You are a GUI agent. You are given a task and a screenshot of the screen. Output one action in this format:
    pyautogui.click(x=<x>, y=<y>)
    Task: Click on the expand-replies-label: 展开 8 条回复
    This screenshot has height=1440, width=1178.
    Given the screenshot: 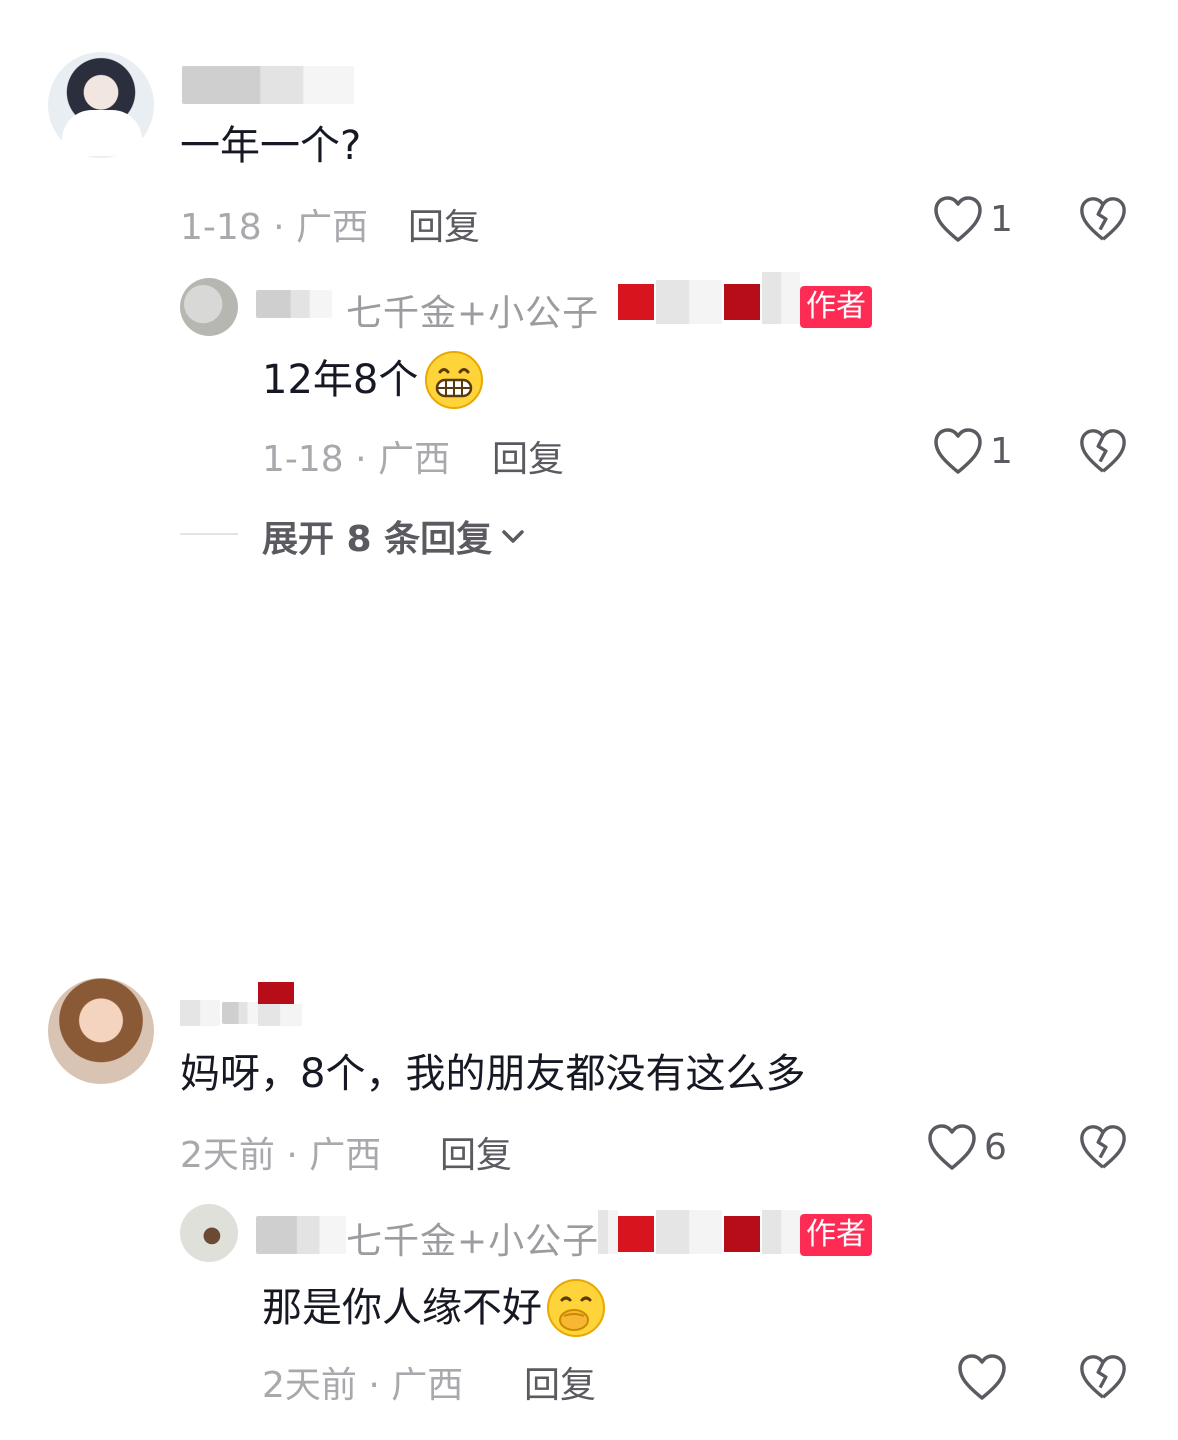 What is the action you would take?
    pyautogui.click(x=377, y=539)
    